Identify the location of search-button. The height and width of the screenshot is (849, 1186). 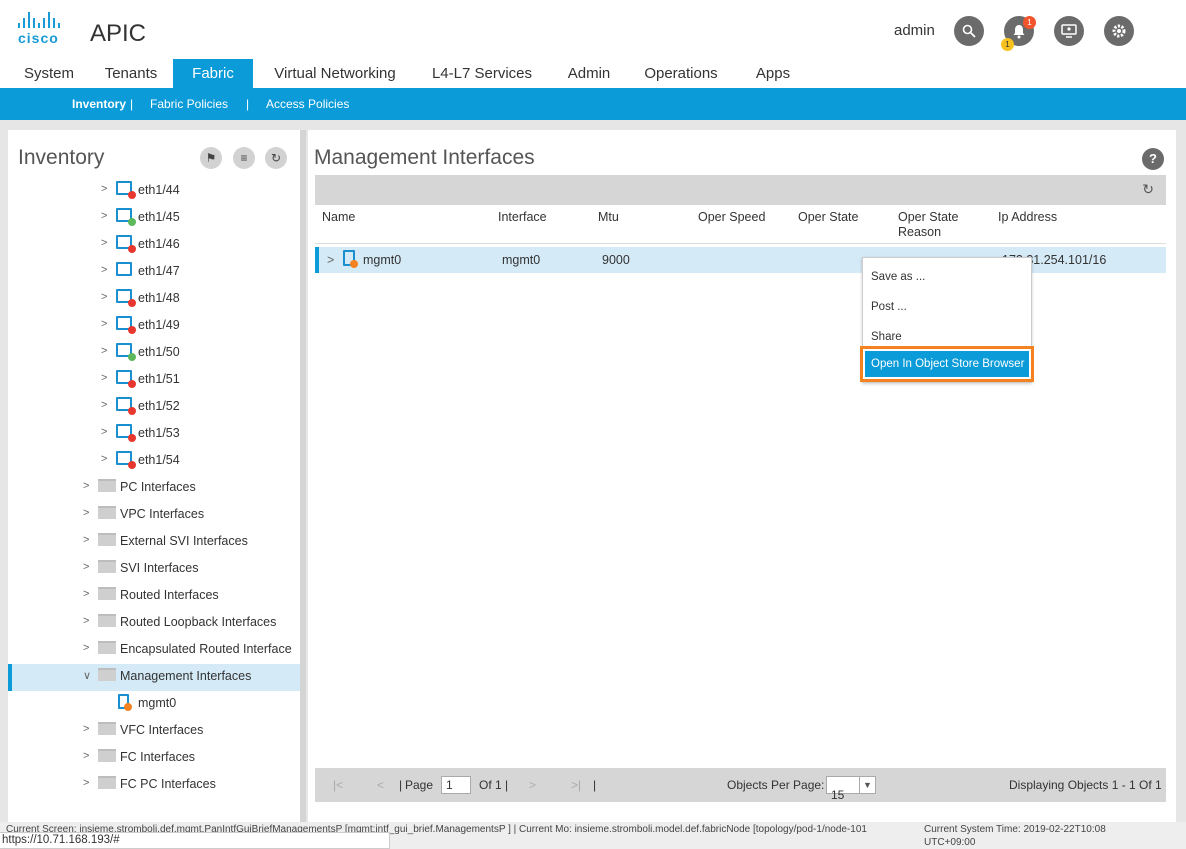
(969, 31).